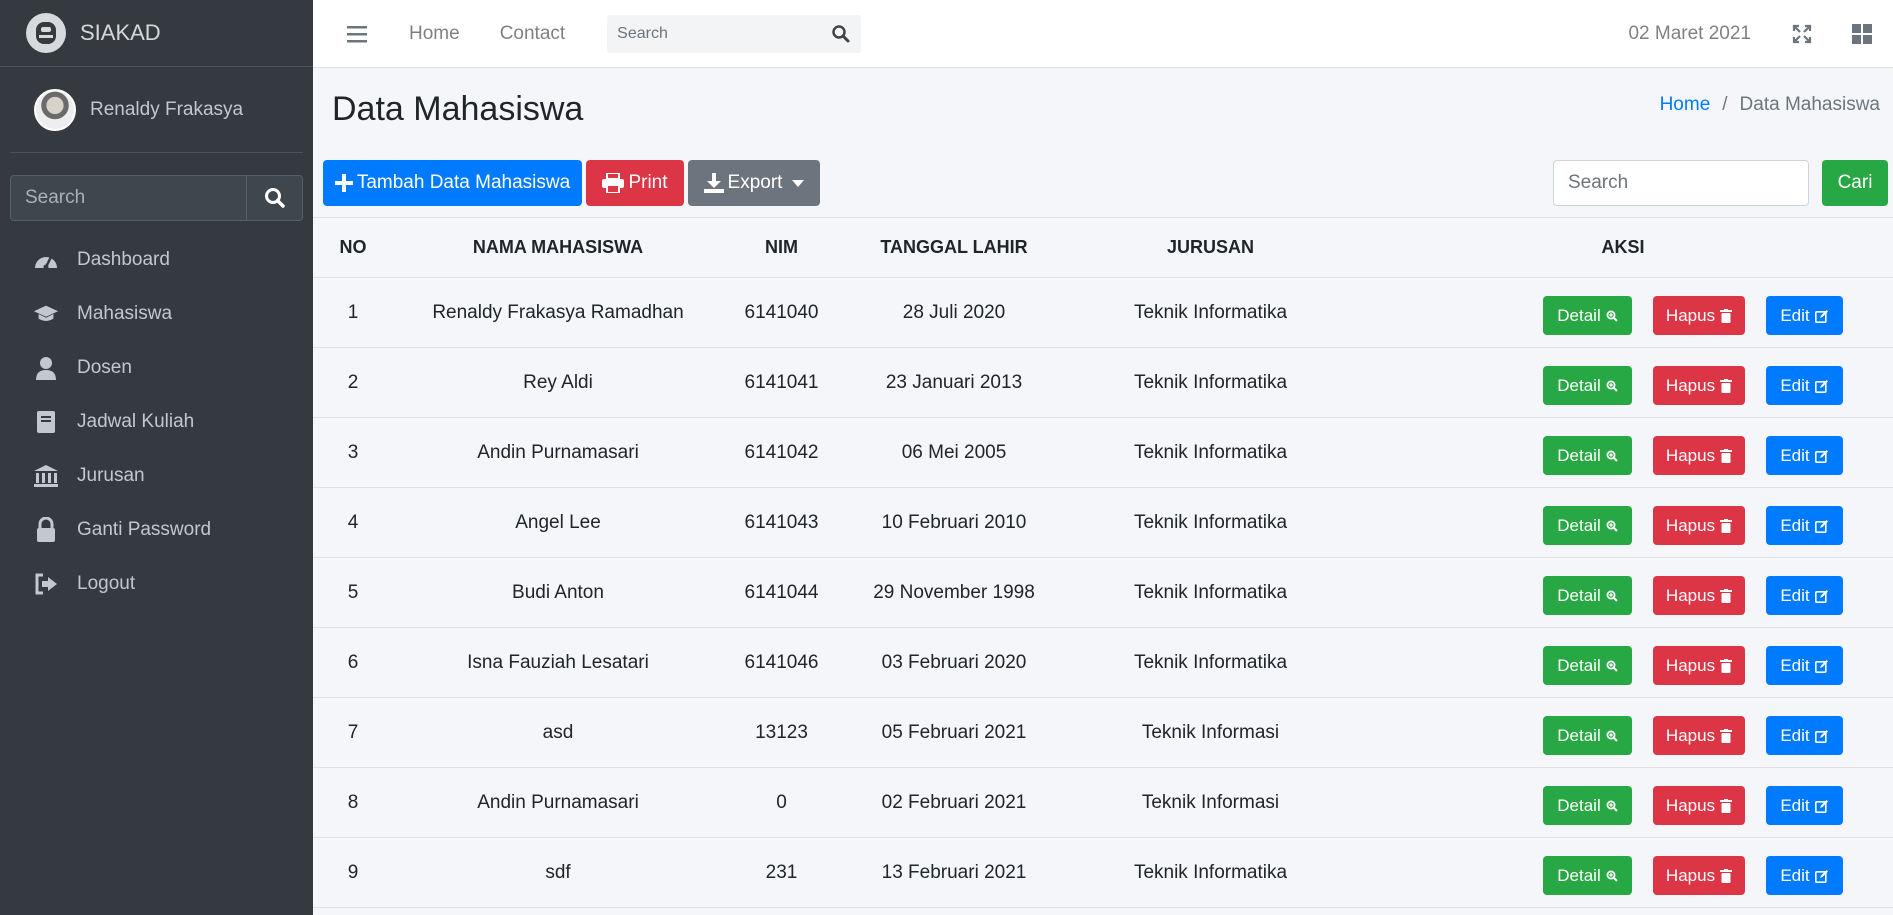 This screenshot has width=1893, height=915. What do you see at coordinates (353, 592) in the screenshot?
I see `cell-no: 5` at bounding box center [353, 592].